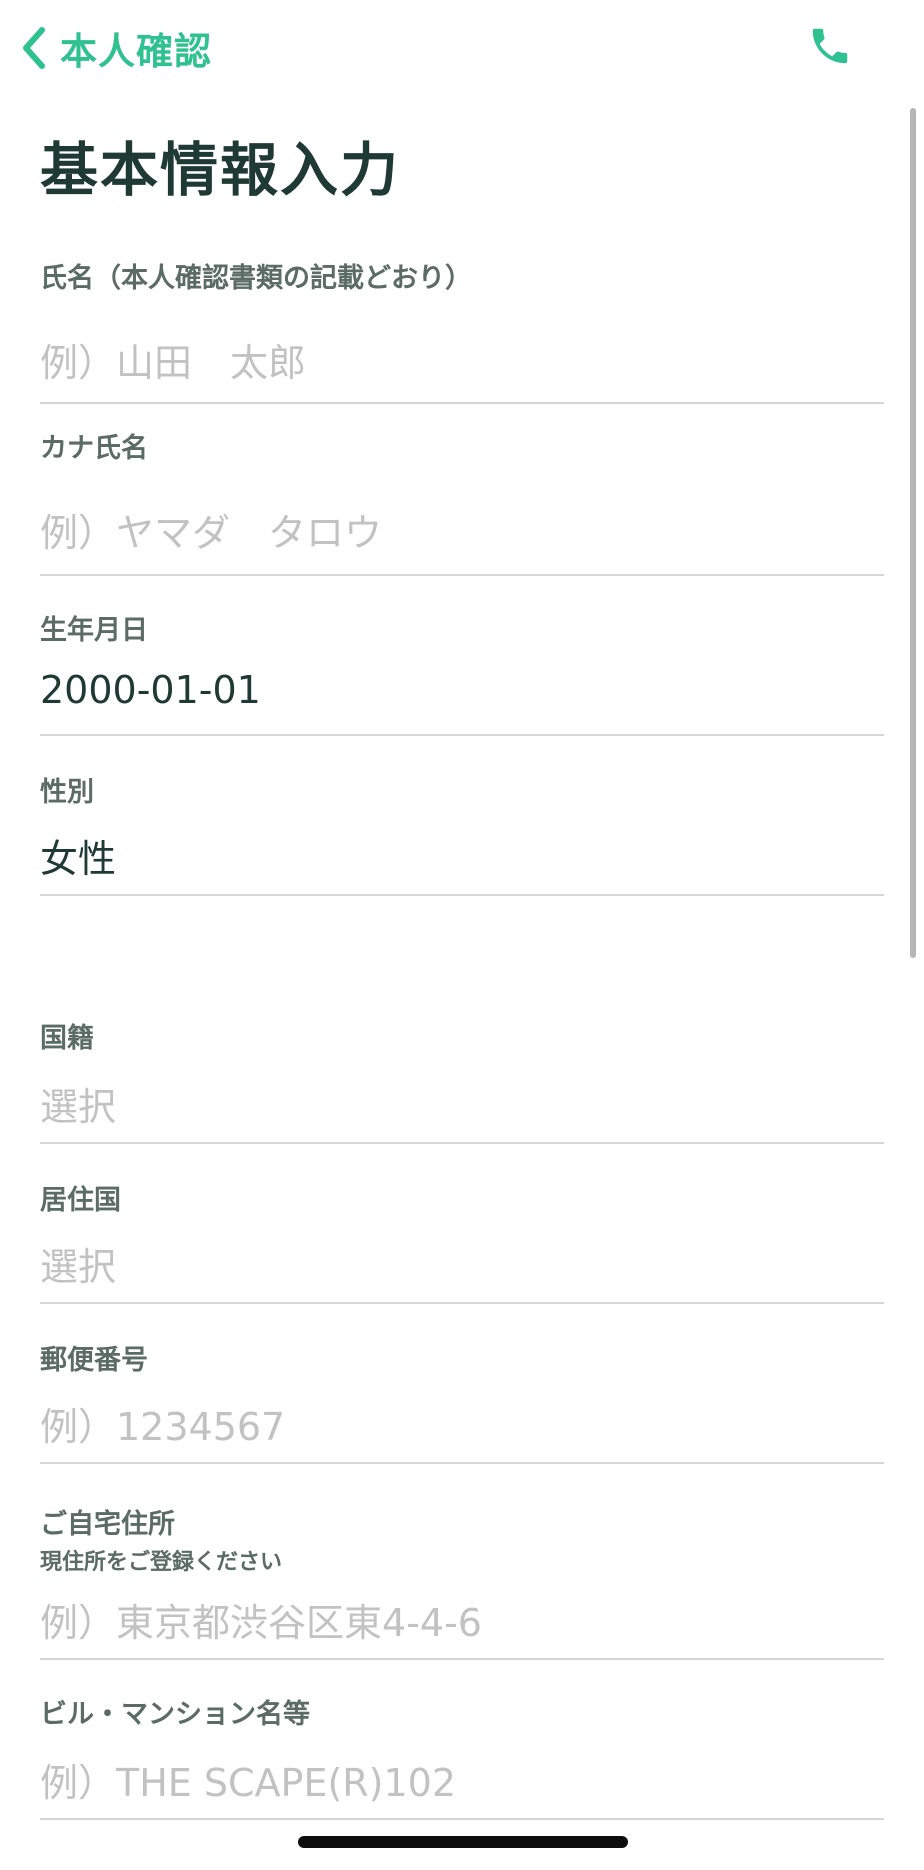 The height and width of the screenshot is (1870, 924). Describe the element at coordinates (220, 170) in the screenshot. I see `page-title: 基本情報入力` at that location.